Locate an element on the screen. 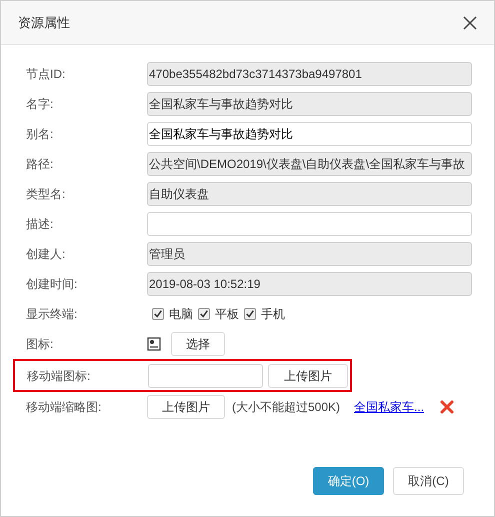 This screenshot has height=517, width=495. delete-icon is located at coordinates (447, 407).